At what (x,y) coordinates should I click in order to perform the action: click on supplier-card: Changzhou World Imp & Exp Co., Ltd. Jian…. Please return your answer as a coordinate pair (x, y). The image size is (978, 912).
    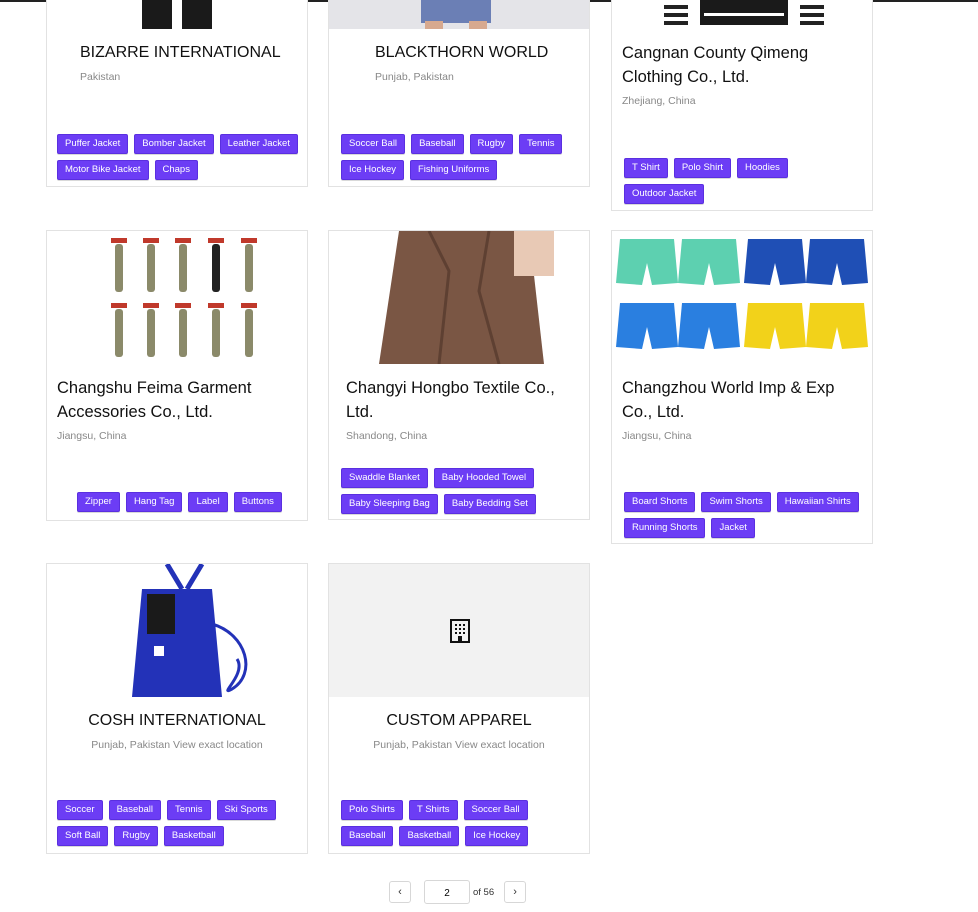
    Looking at the image, I should click on (742, 387).